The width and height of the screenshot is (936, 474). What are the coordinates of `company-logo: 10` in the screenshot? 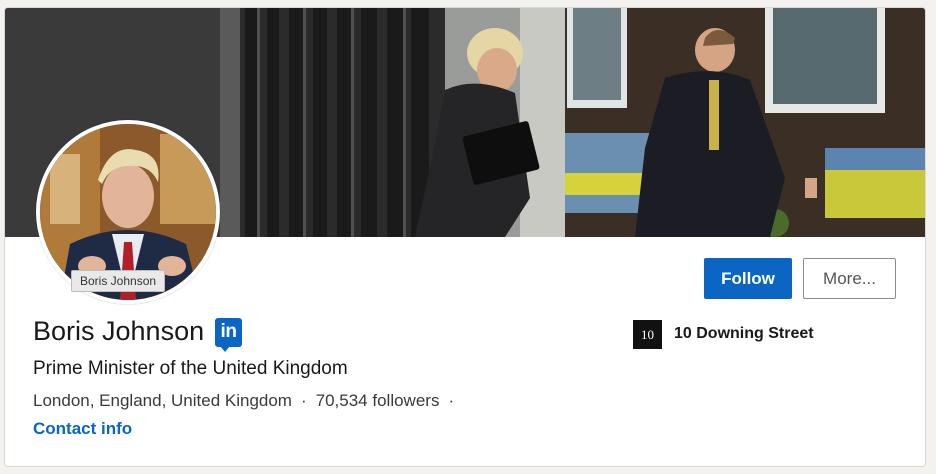 It's located at (647, 334).